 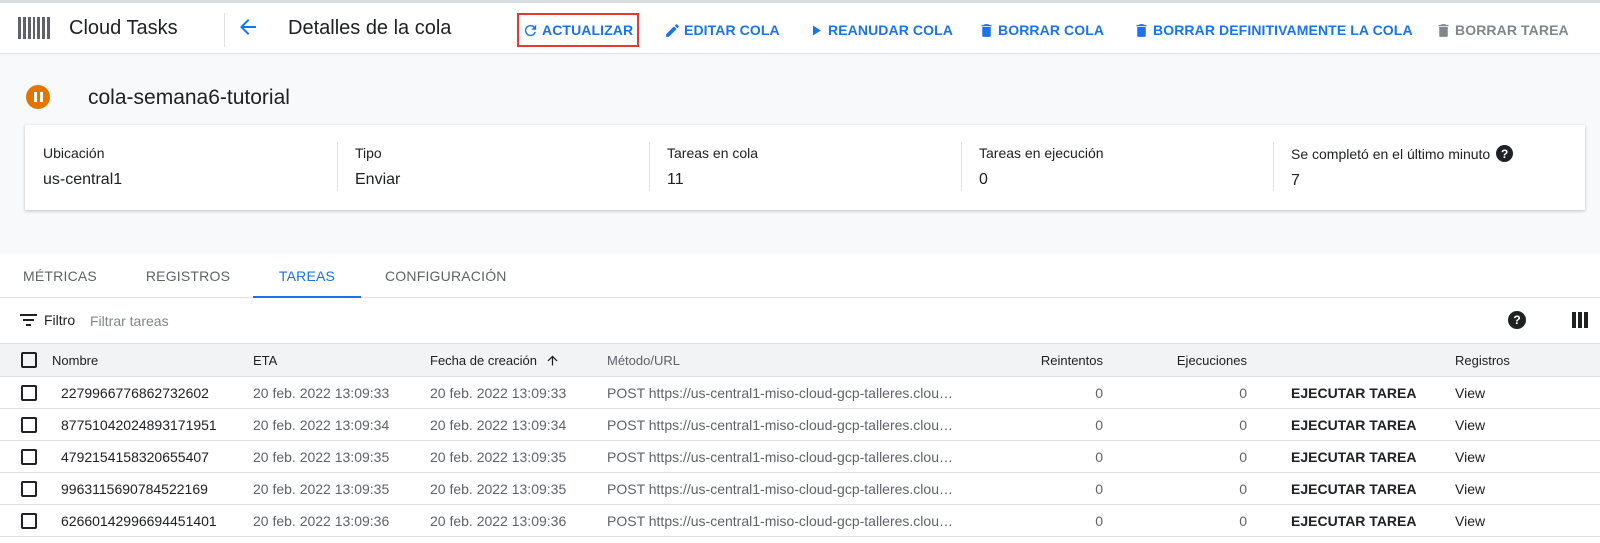 I want to click on info-value: us-central1, so click(x=83, y=179).